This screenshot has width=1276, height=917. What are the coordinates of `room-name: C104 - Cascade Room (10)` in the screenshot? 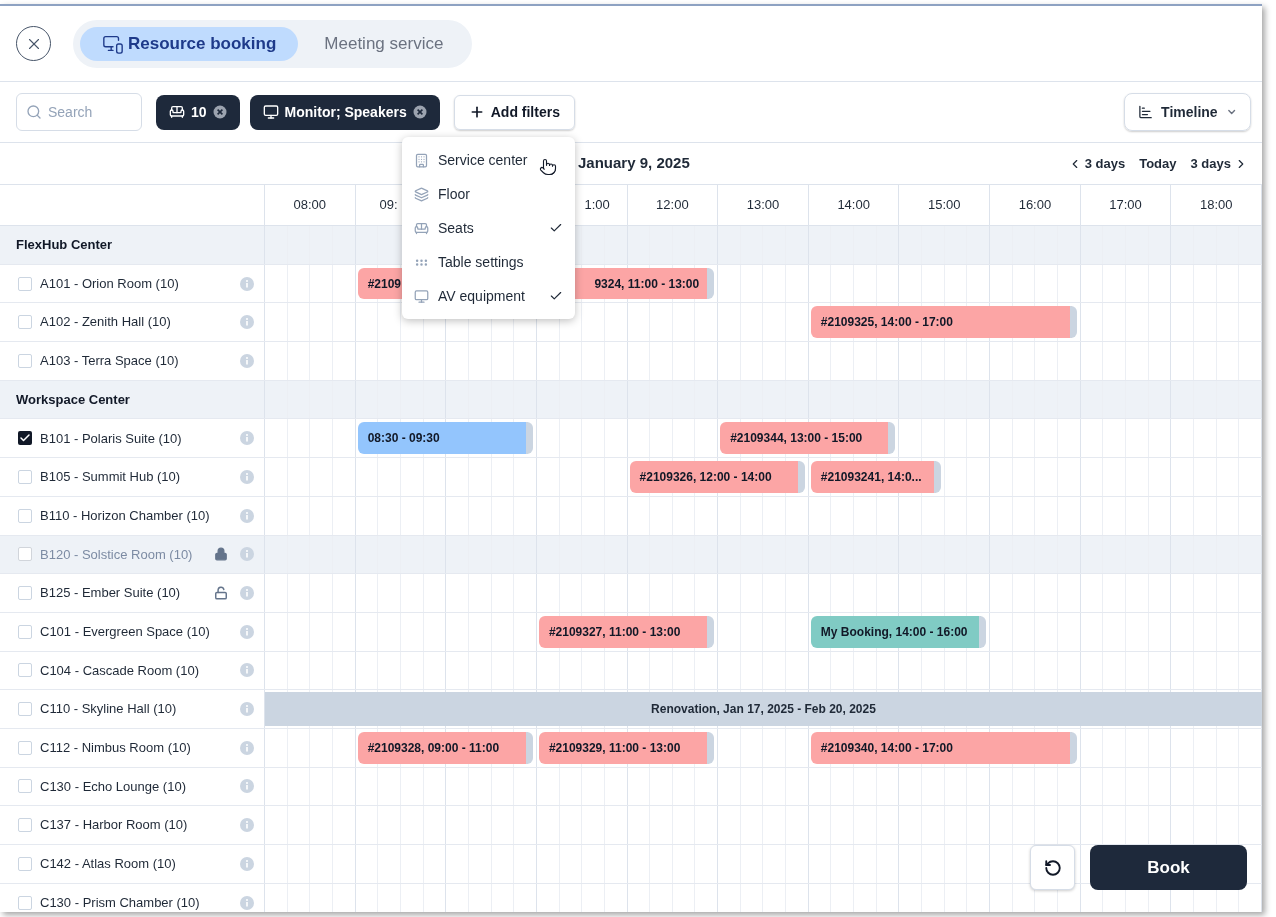 It's located at (119, 670).